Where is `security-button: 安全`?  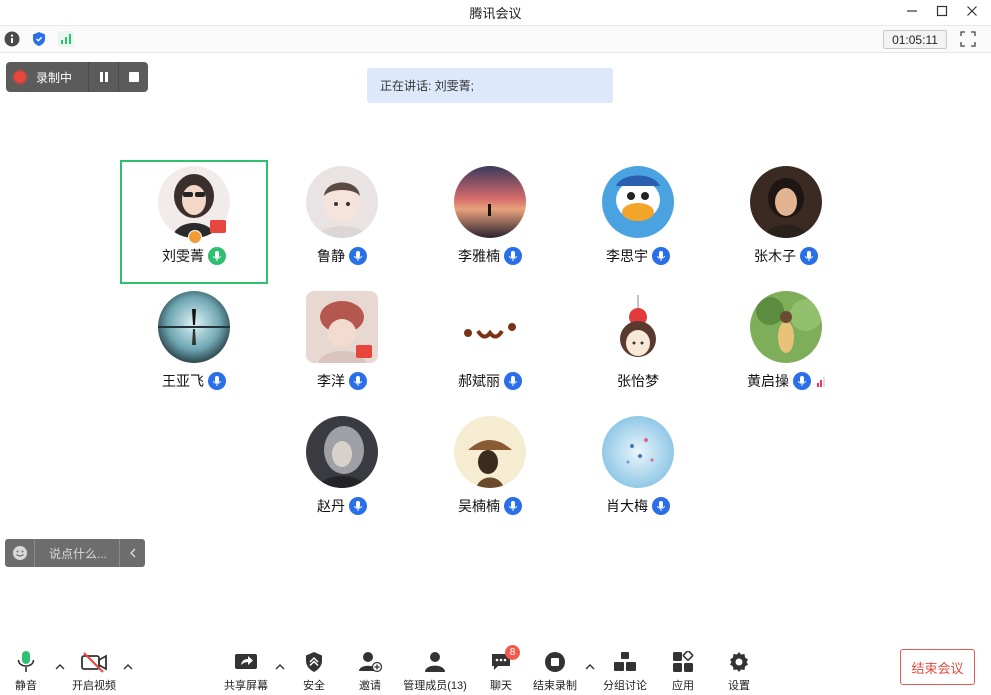 security-button: 安全 is located at coordinates (314, 671).